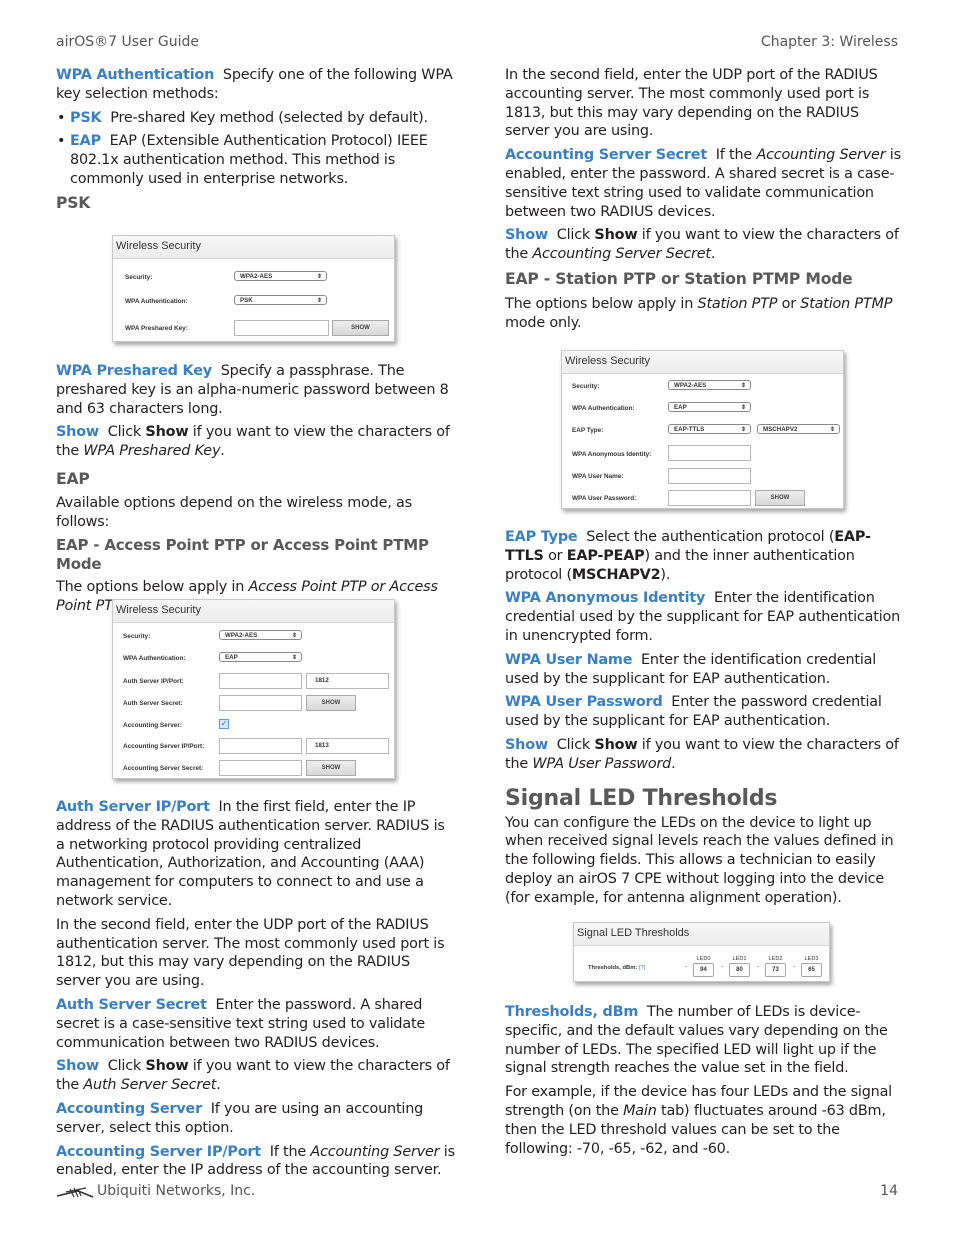 The height and width of the screenshot is (1235, 954). I want to click on wpa-preshared-key-input, so click(281, 328).